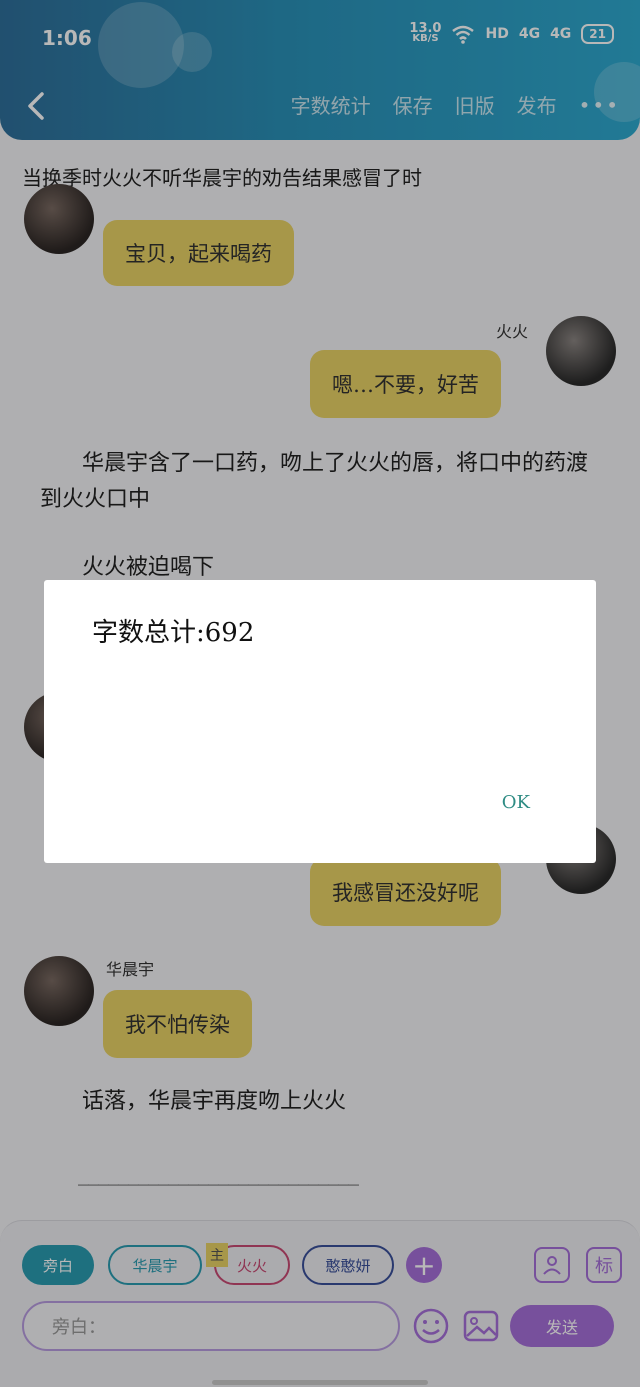 This screenshot has width=640, height=1387. I want to click on ok-button: OK, so click(516, 802).